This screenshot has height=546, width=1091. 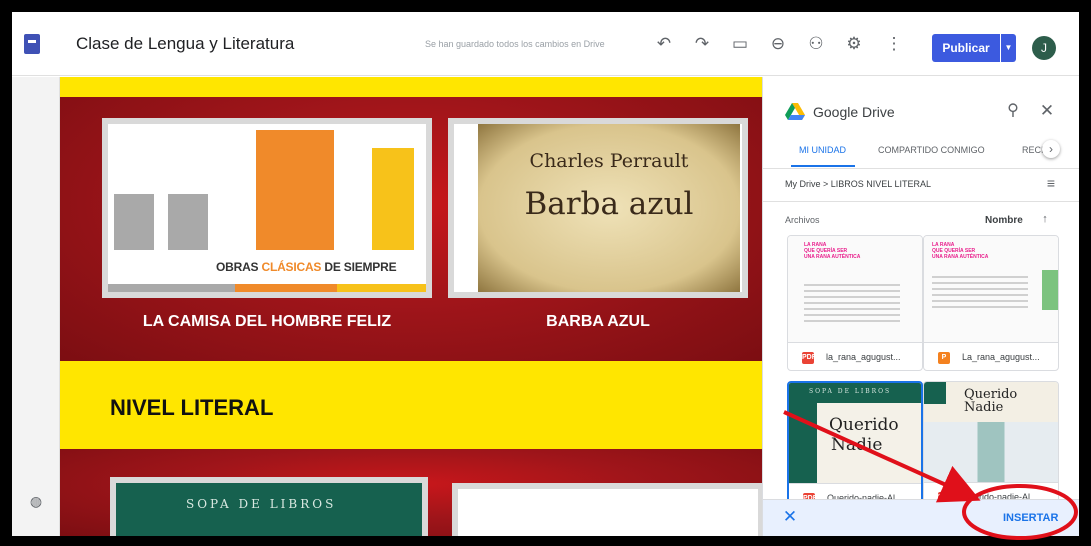 I want to click on book-caption: BARBA AZUL, so click(x=598, y=321).